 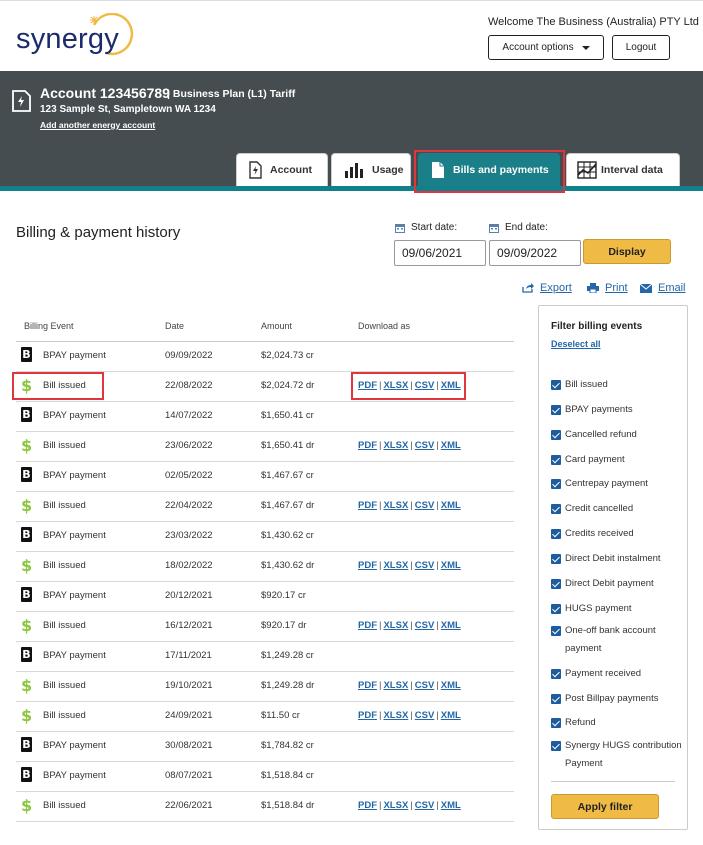 What do you see at coordinates (351, 188) in the screenshot?
I see `tab-underline` at bounding box center [351, 188].